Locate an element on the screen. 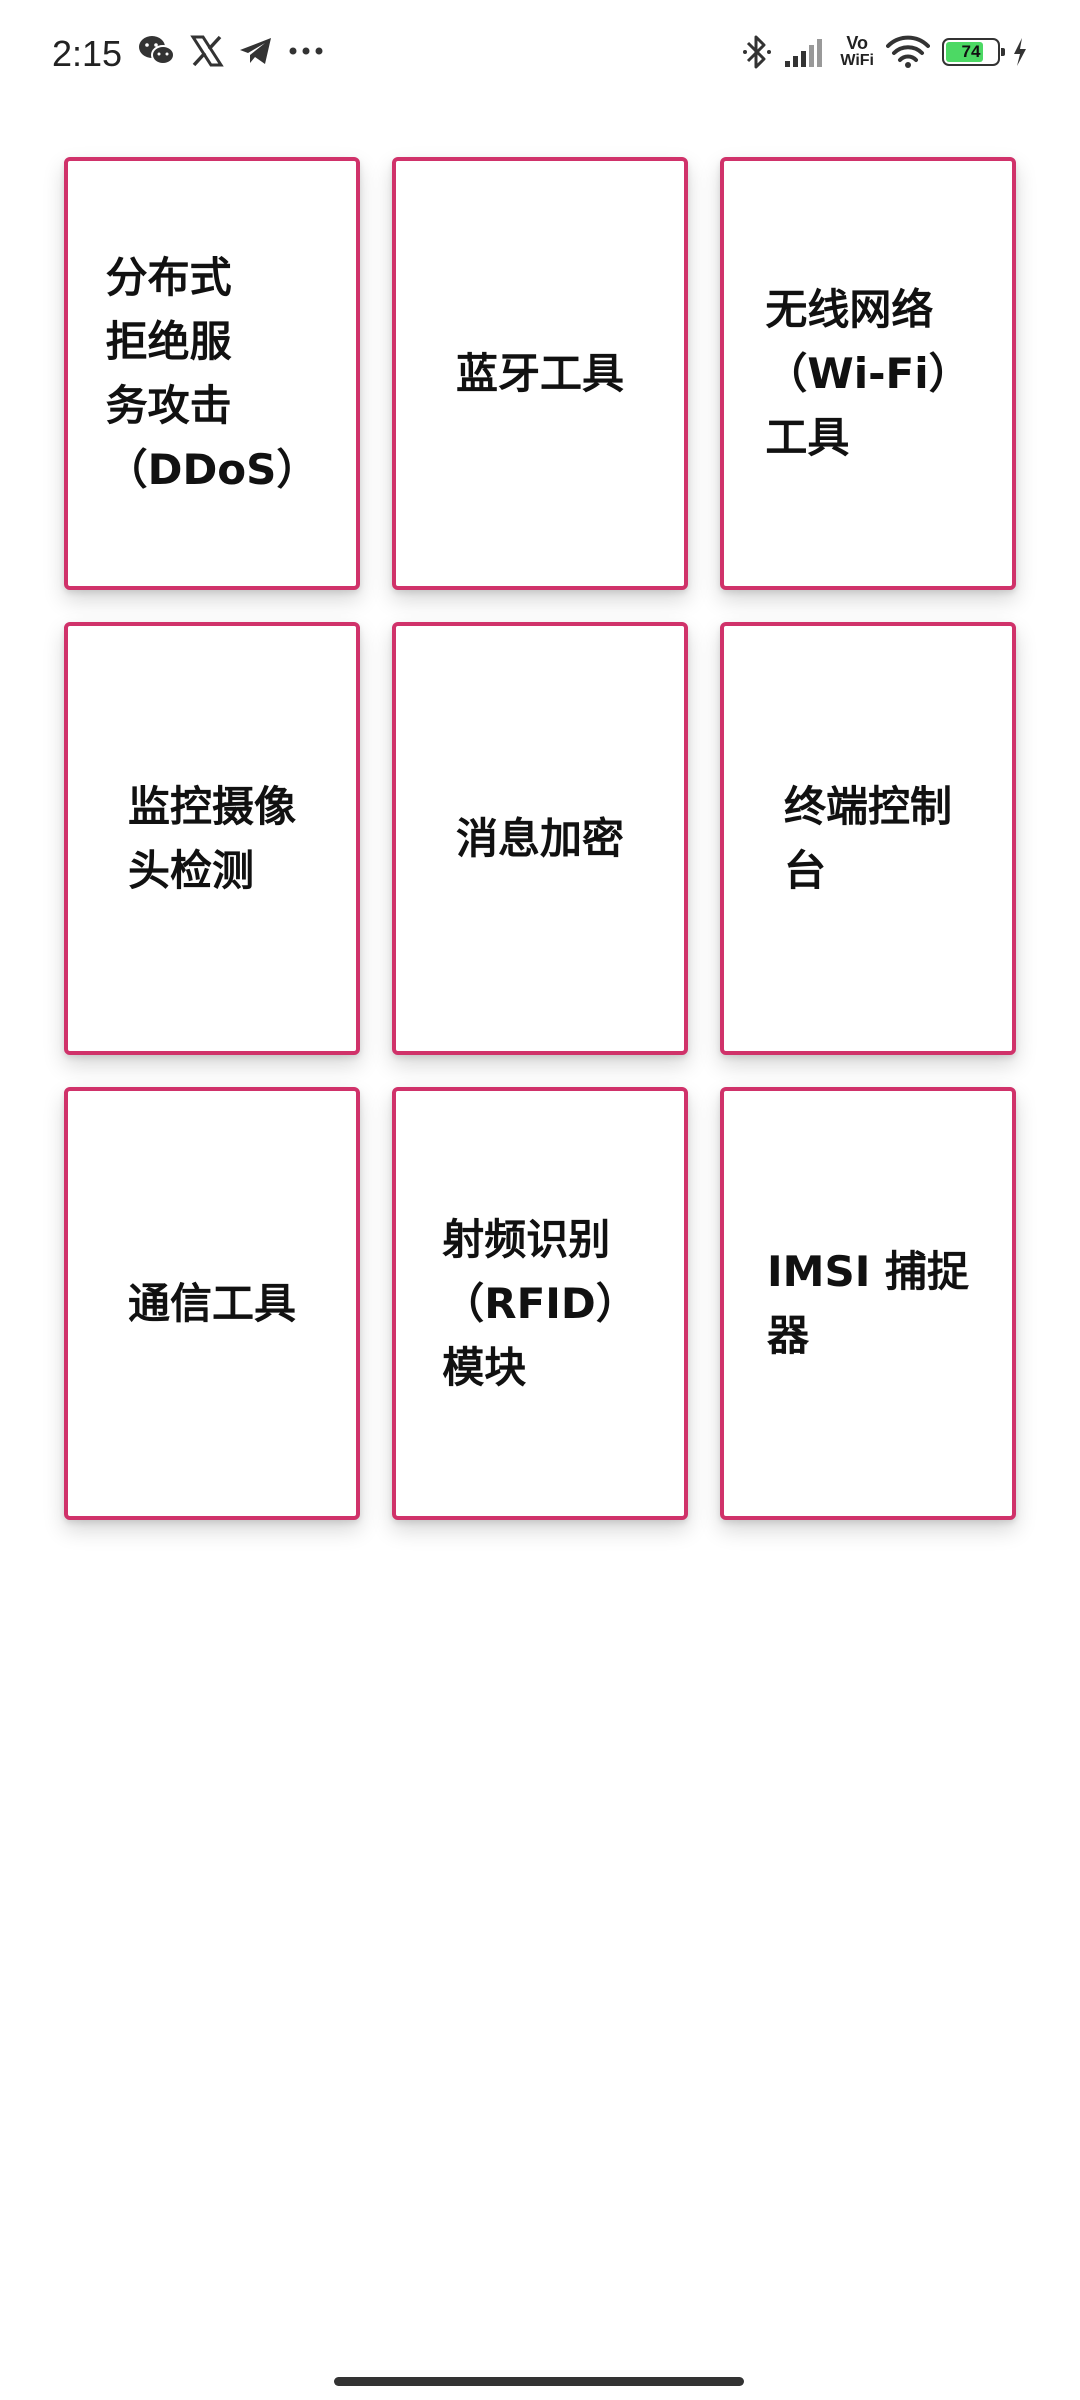 The image size is (1080, 2400). tool-card-terminal-console: 终端控制 台 is located at coordinates (868, 838).